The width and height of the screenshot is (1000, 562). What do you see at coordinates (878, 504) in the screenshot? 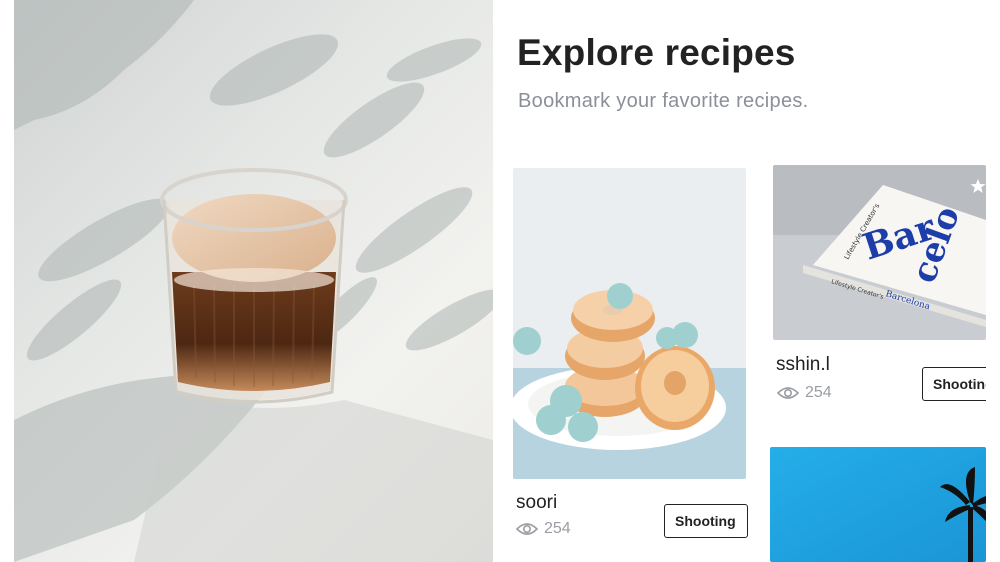
I see `recipe-card-image-sky` at bounding box center [878, 504].